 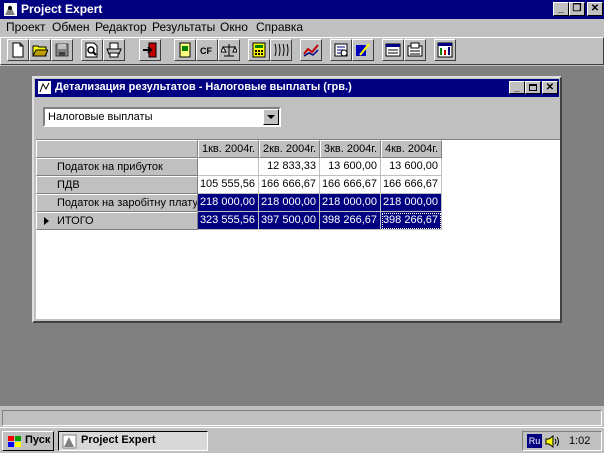 I want to click on document-list-icon, so click(x=393, y=50).